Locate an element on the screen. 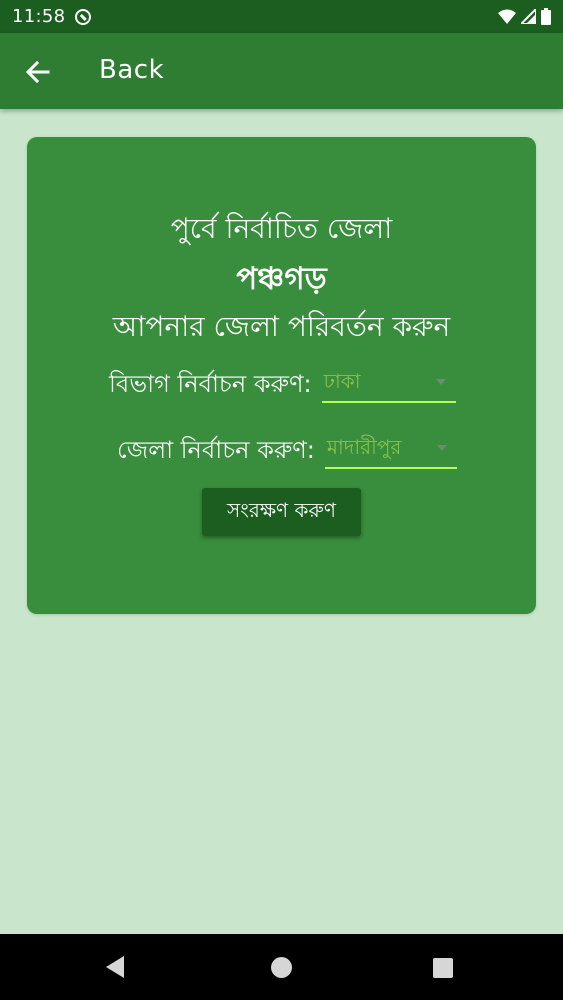  status-icons is located at coordinates (524, 16).